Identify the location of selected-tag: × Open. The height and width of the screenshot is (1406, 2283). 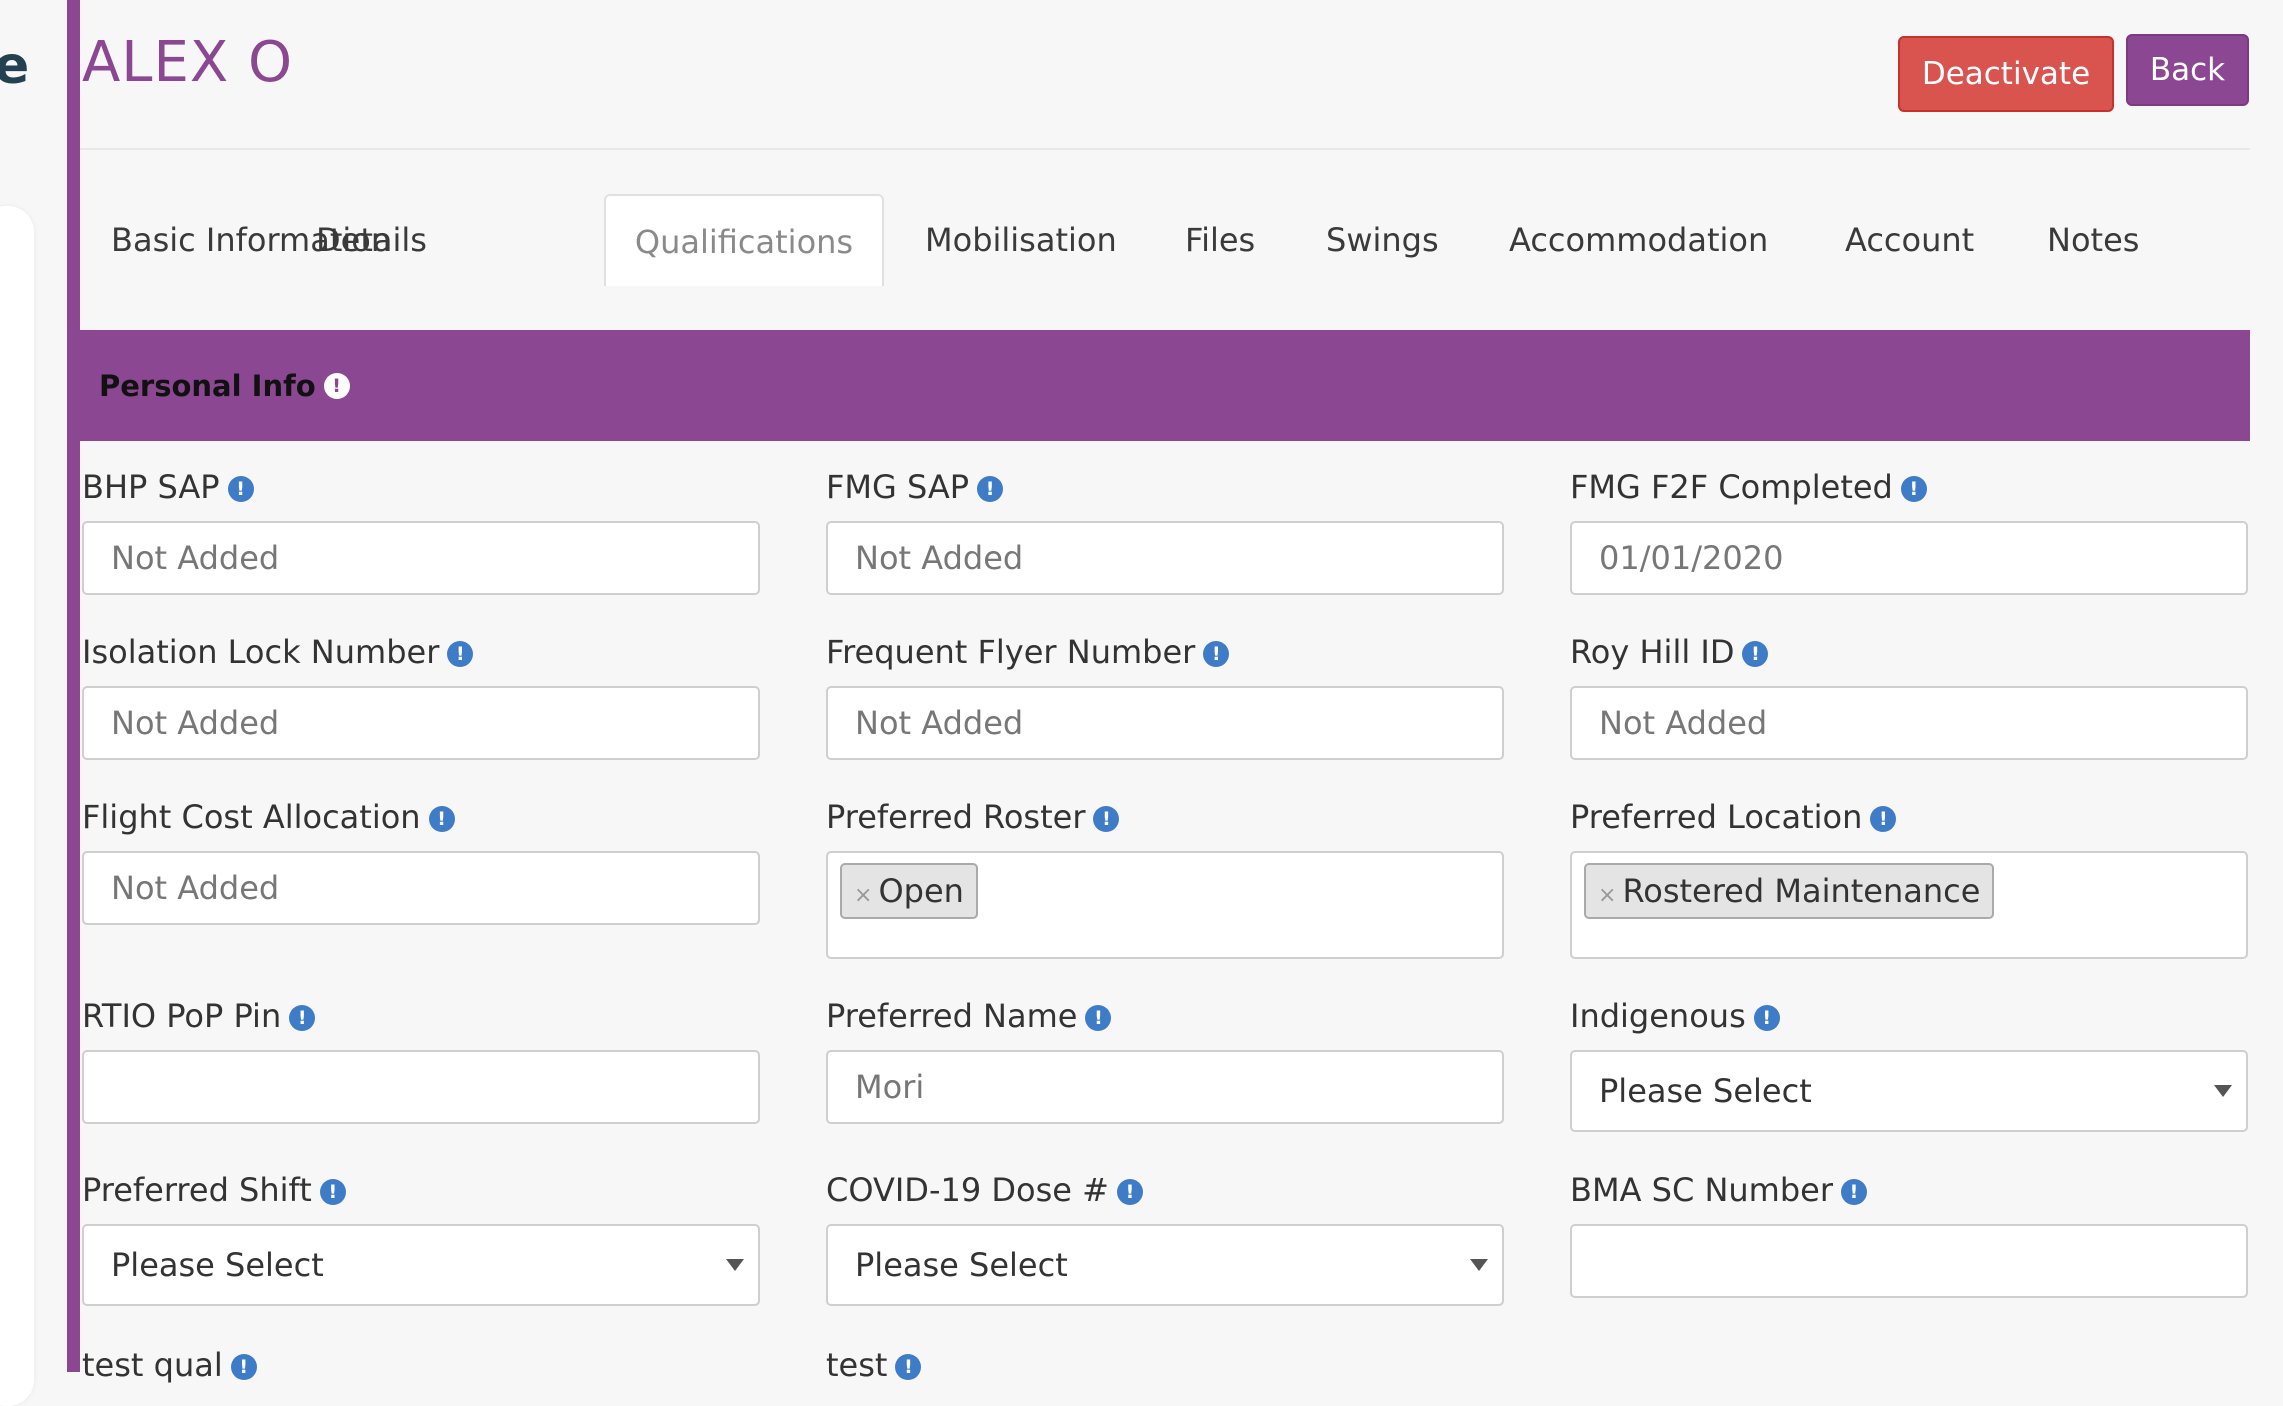
(909, 891).